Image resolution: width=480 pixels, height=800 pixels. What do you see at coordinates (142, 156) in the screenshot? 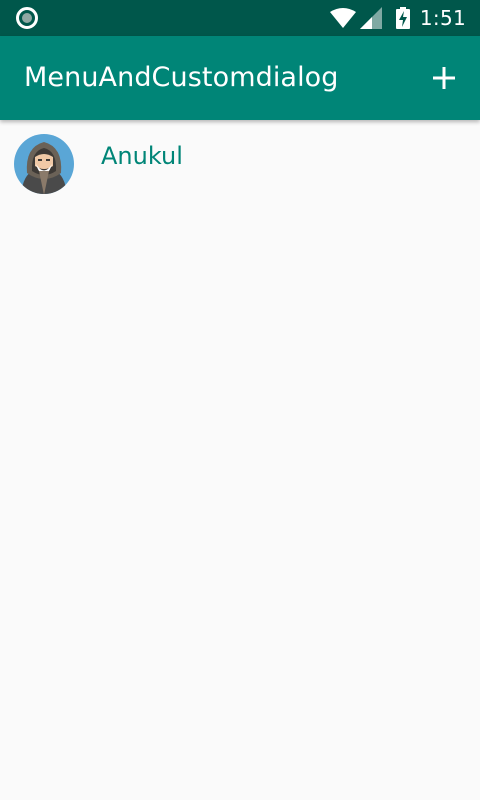
I see `list-item-name: Anukul` at bounding box center [142, 156].